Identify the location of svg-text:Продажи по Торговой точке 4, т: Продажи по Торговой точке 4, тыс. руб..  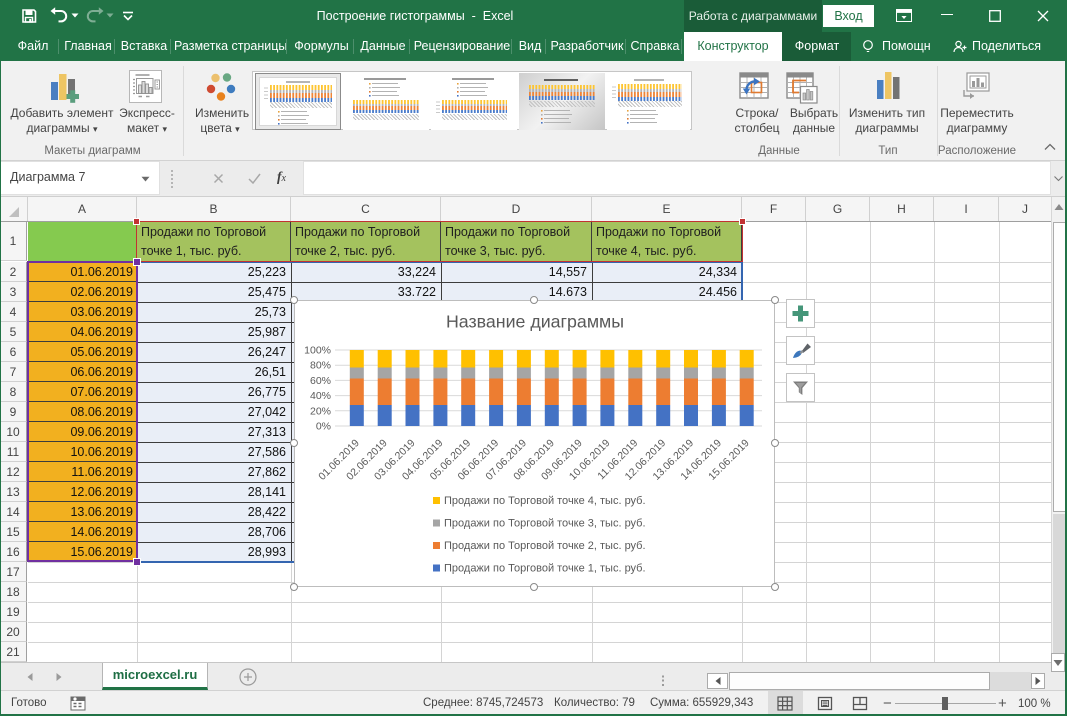
(545, 501).